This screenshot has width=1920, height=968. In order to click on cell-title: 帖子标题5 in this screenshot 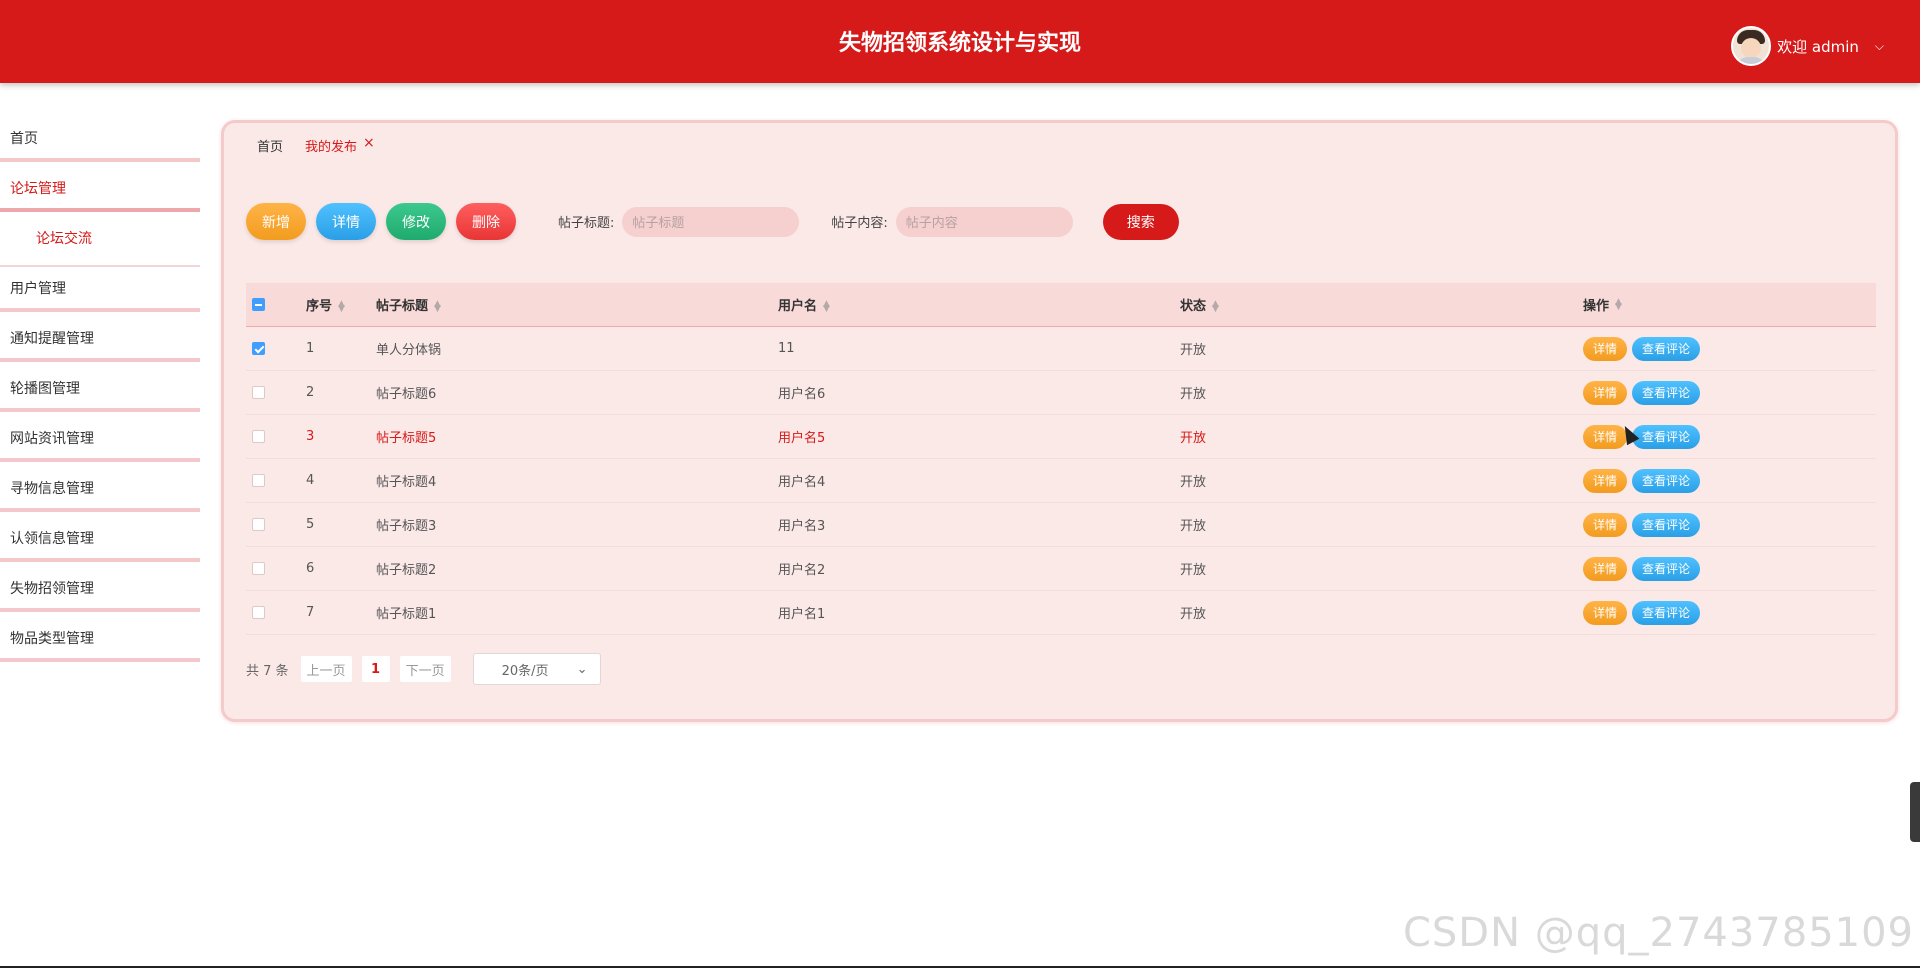, I will do `click(406, 438)`.